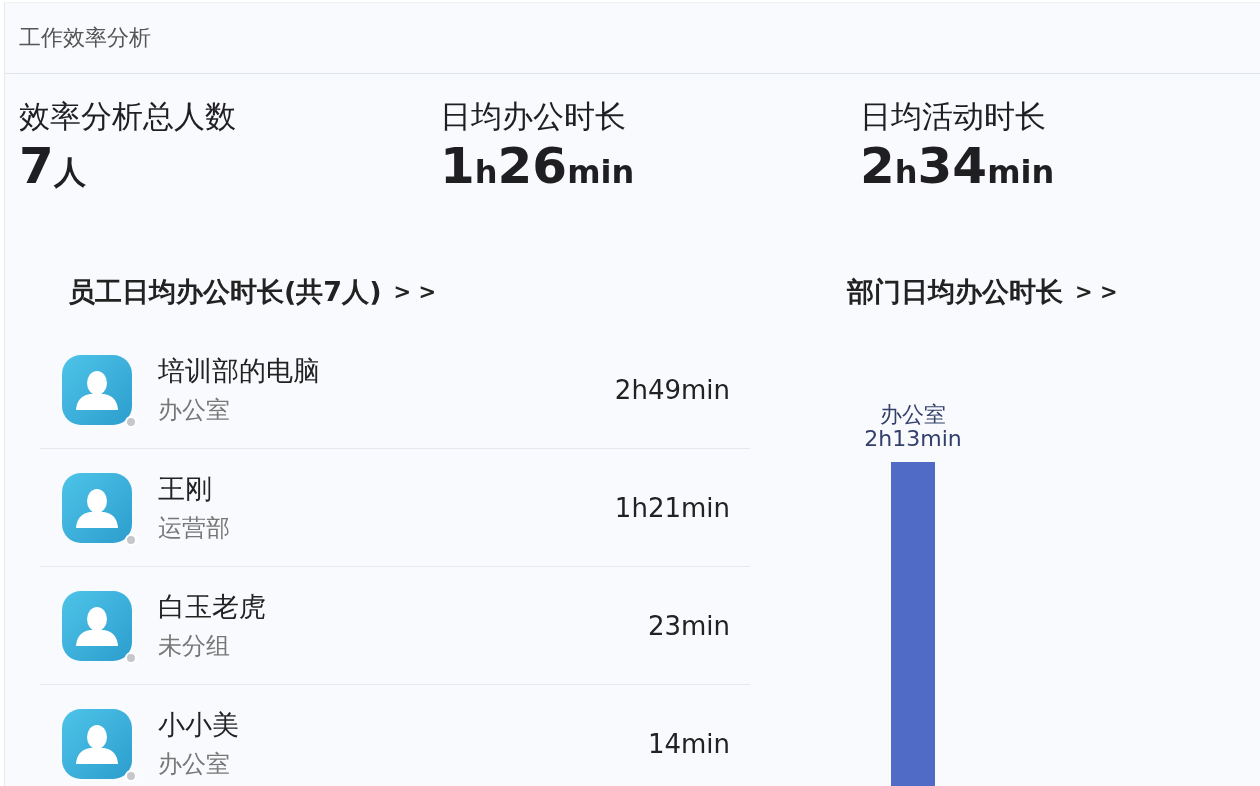 Image resolution: width=1260 pixels, height=786 pixels. I want to click on duration-text: 23min, so click(688, 625).